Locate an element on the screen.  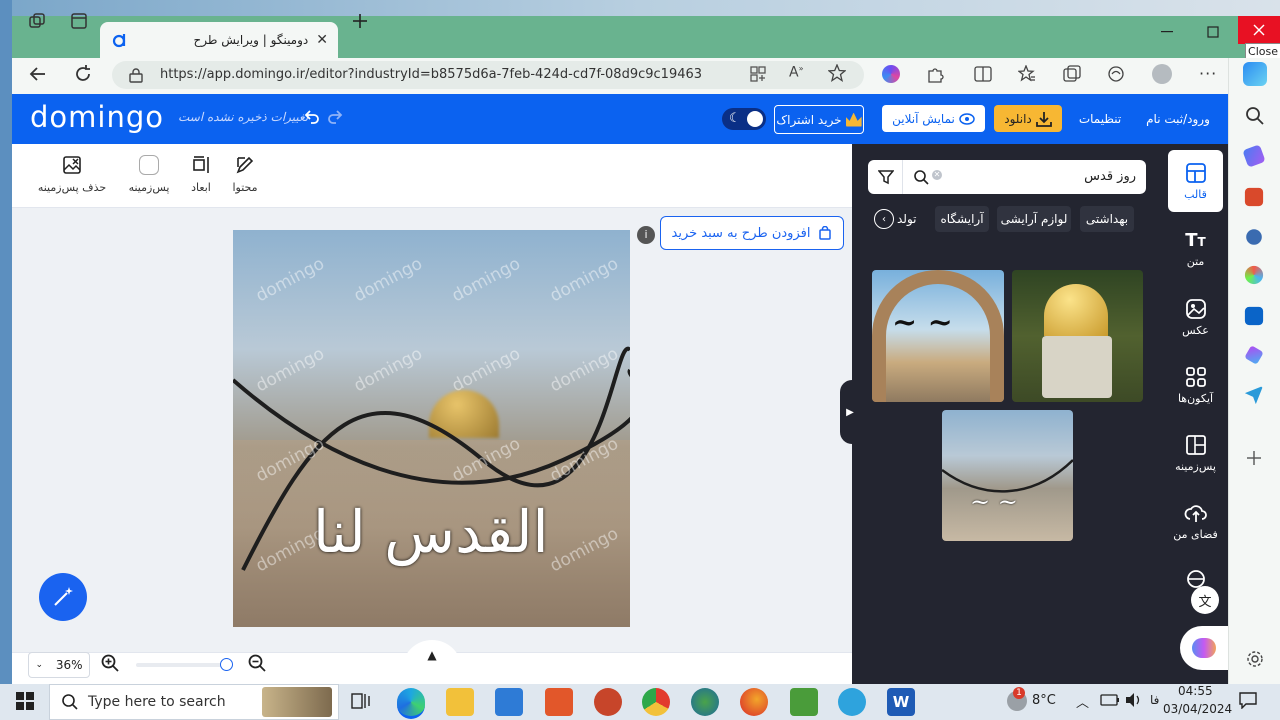
tab-close-icon: ✕ is located at coordinates (322, 40).